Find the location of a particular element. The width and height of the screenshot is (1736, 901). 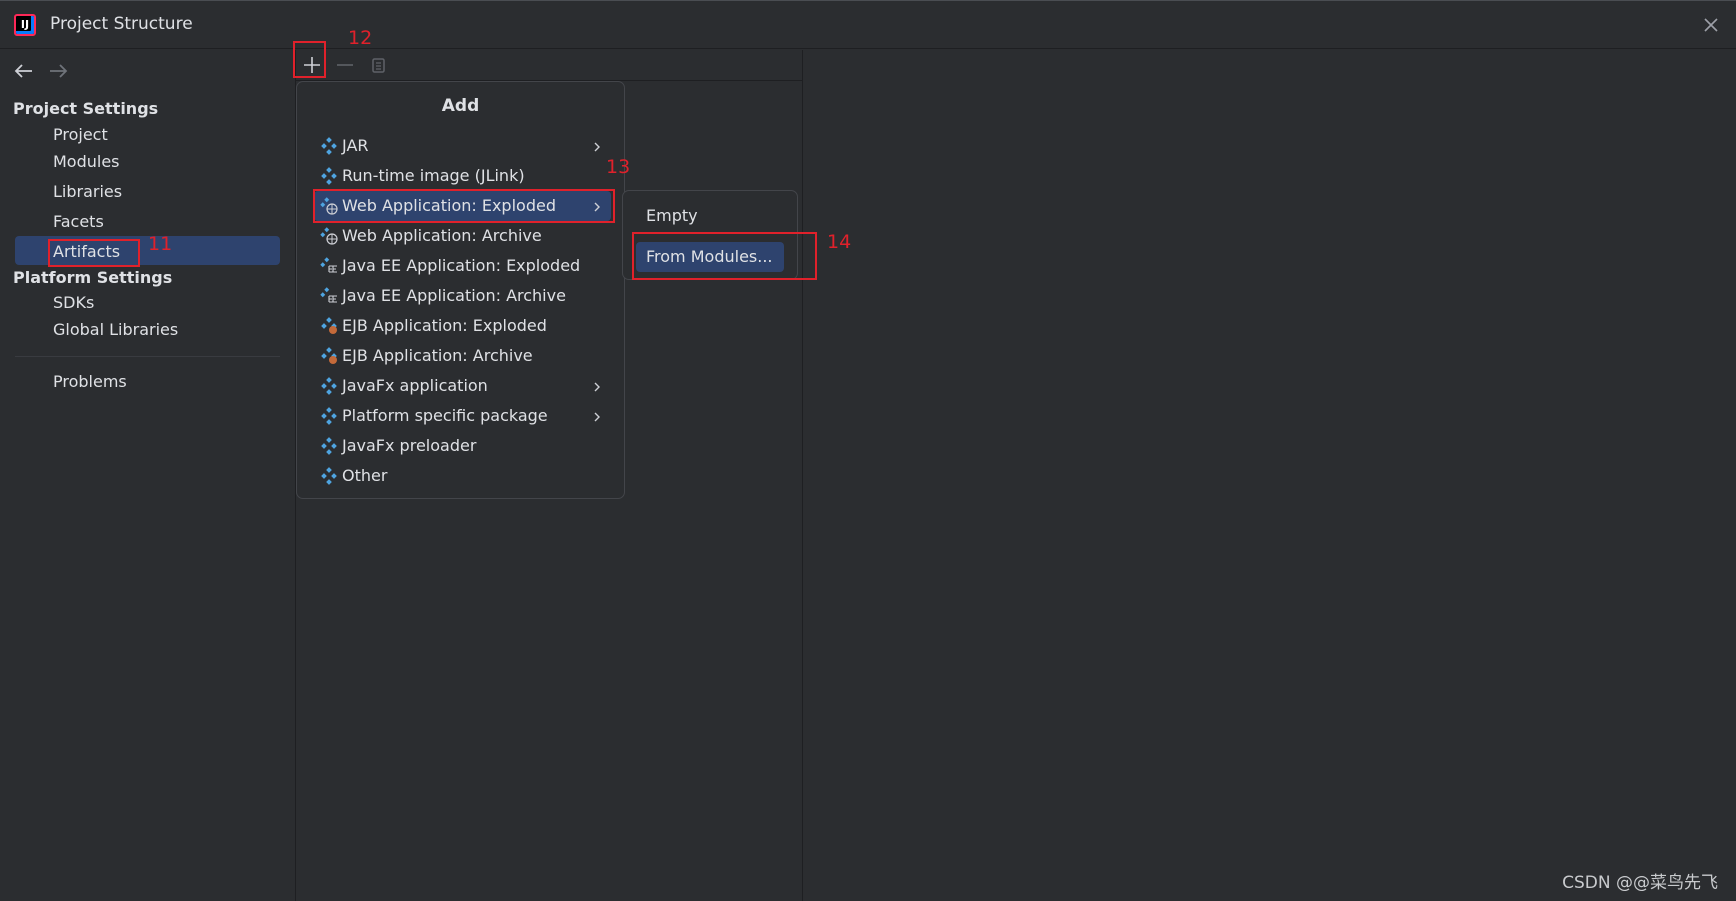

menu-item-javafx-preloader: JavaFx preloader is located at coordinates (462, 446).